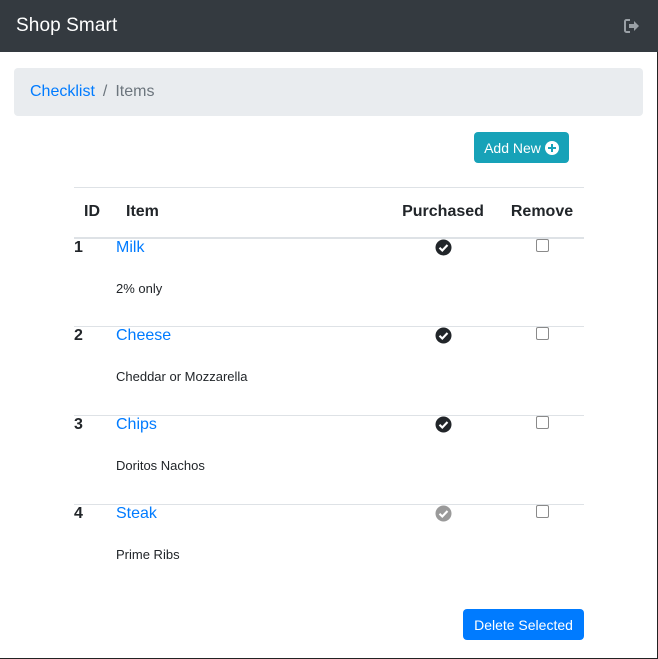 Image resolution: width=658 pixels, height=659 pixels. What do you see at coordinates (251, 514) in the screenshot?
I see `item-name-link: Steak` at bounding box center [251, 514].